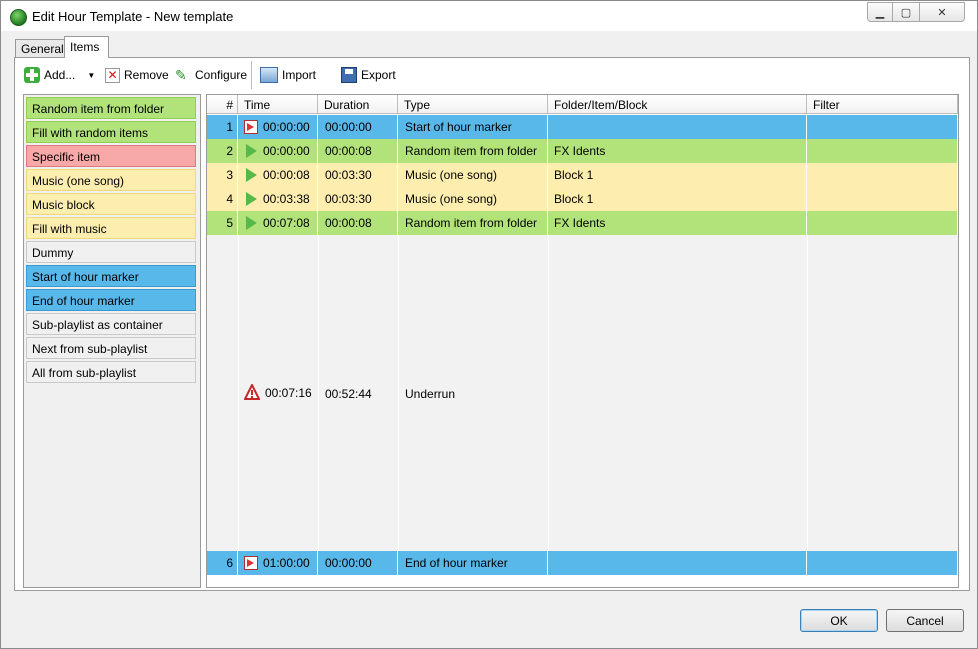  I want to click on row-number-cell: 4, so click(222, 199).